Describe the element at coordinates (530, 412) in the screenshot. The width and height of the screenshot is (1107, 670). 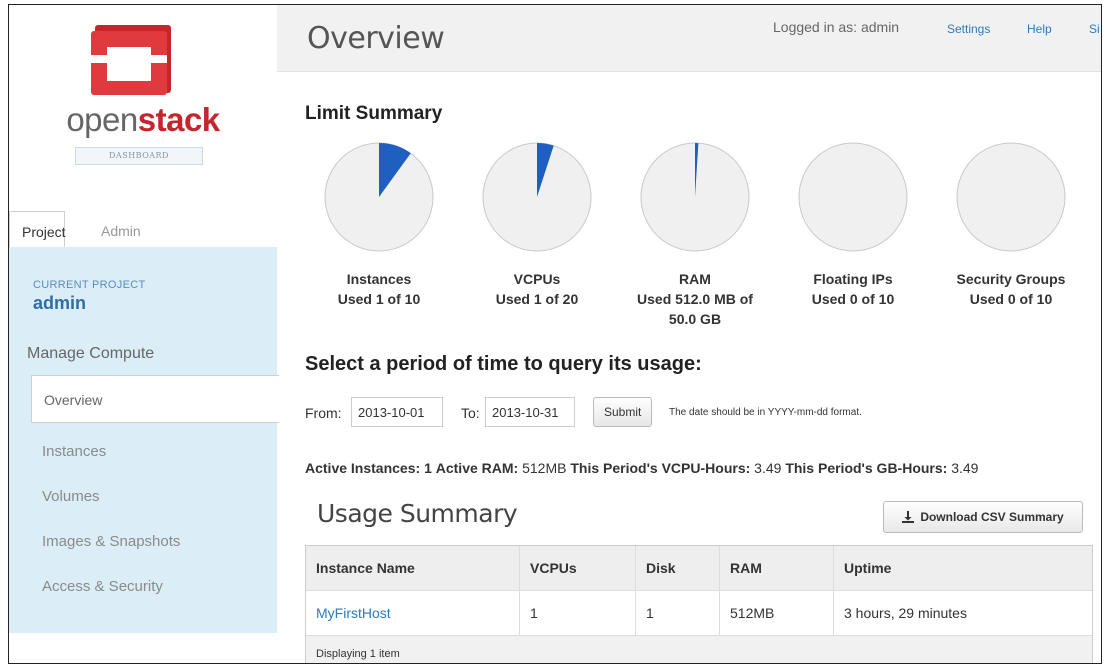
I see `to-date-input` at that location.